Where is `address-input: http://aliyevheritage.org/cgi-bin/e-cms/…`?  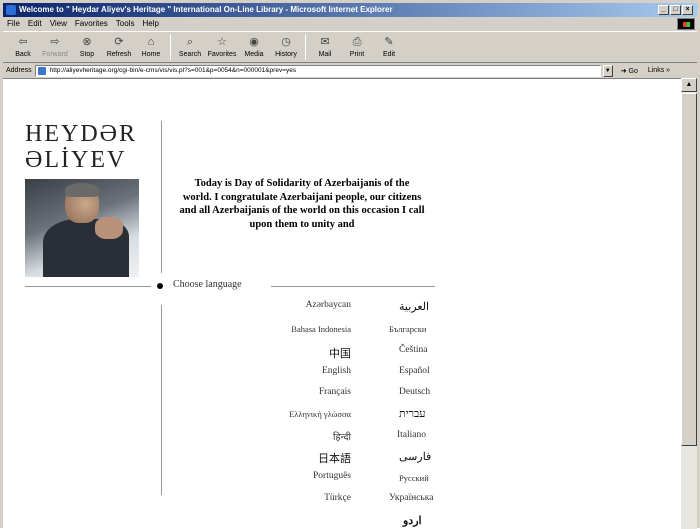 address-input: http://aliyevheritage.org/cgi-bin/e-cms/… is located at coordinates (317, 70).